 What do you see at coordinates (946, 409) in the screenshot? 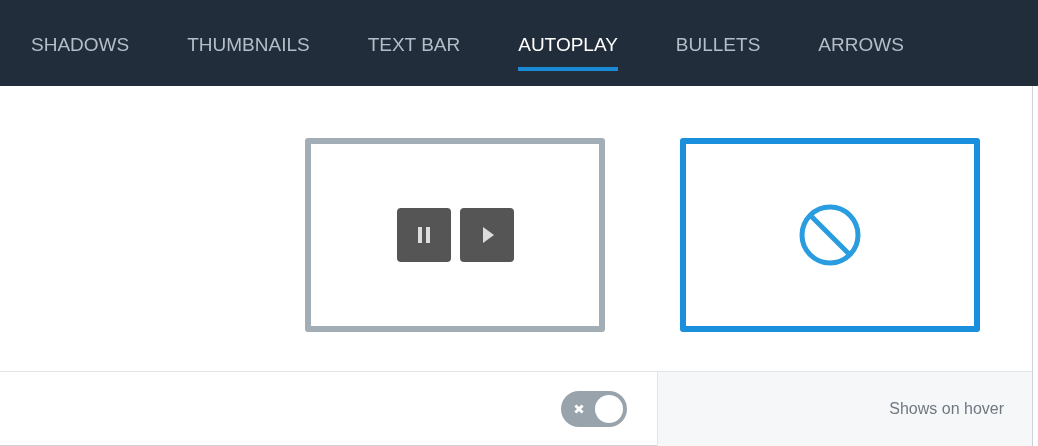
I see `hint-text: Shows on hover` at bounding box center [946, 409].